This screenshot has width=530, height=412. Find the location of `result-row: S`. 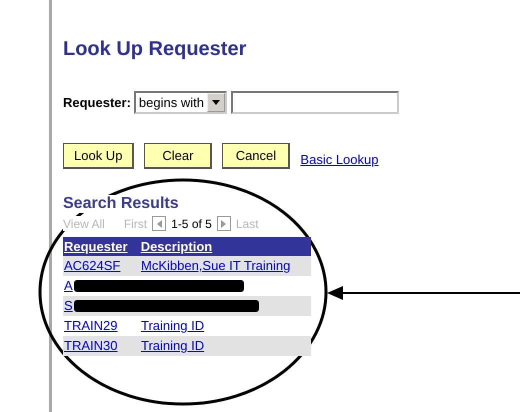

result-row: S is located at coordinates (187, 306).